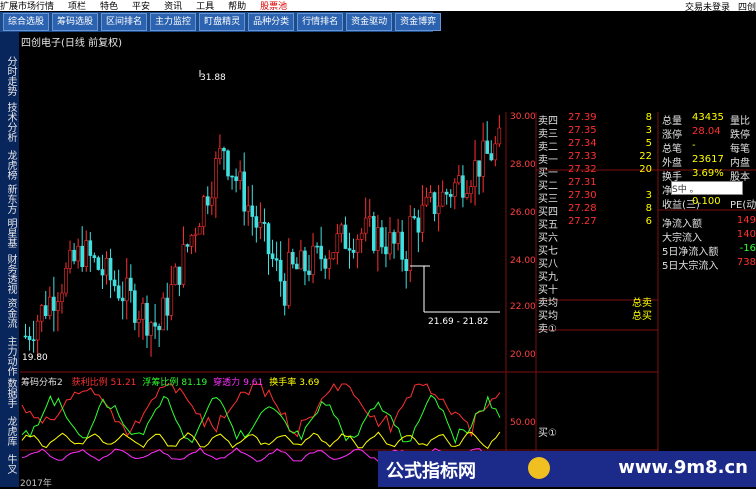  Describe the element at coordinates (598, 119) in the screenshot. I see `order-book-row: 卖四 27.39 8` at that location.